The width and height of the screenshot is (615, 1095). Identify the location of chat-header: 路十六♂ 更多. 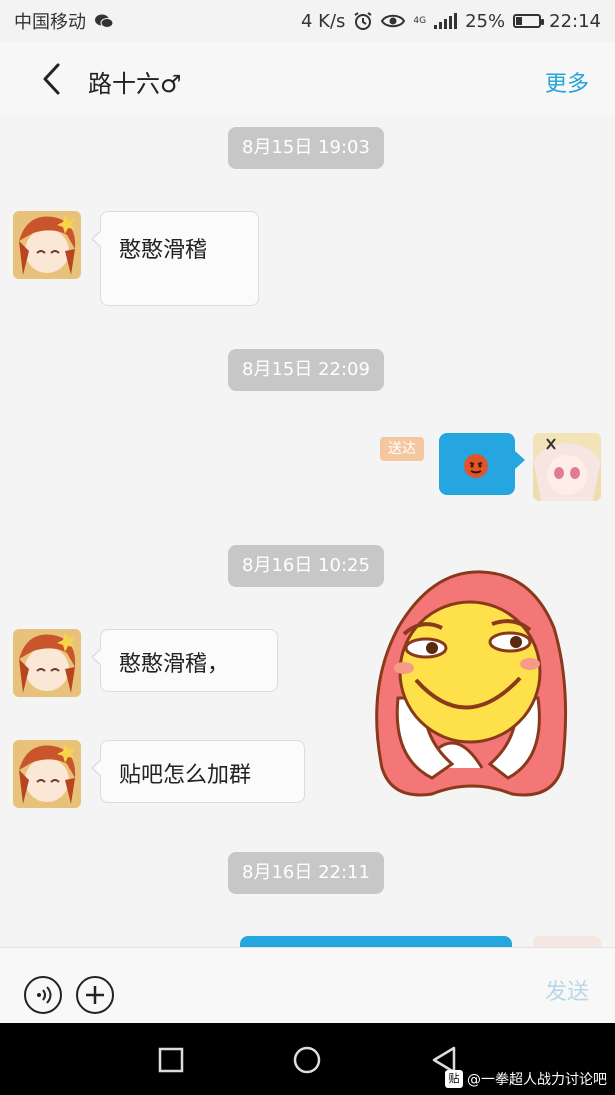
(307, 79).